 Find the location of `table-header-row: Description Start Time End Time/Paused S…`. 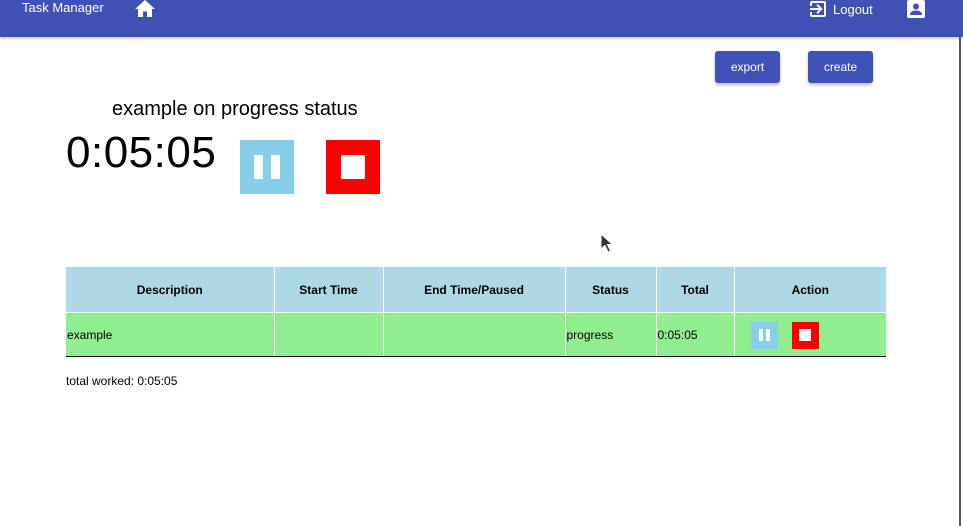

table-header-row: Description Start Time End Time/Paused S… is located at coordinates (476, 290).